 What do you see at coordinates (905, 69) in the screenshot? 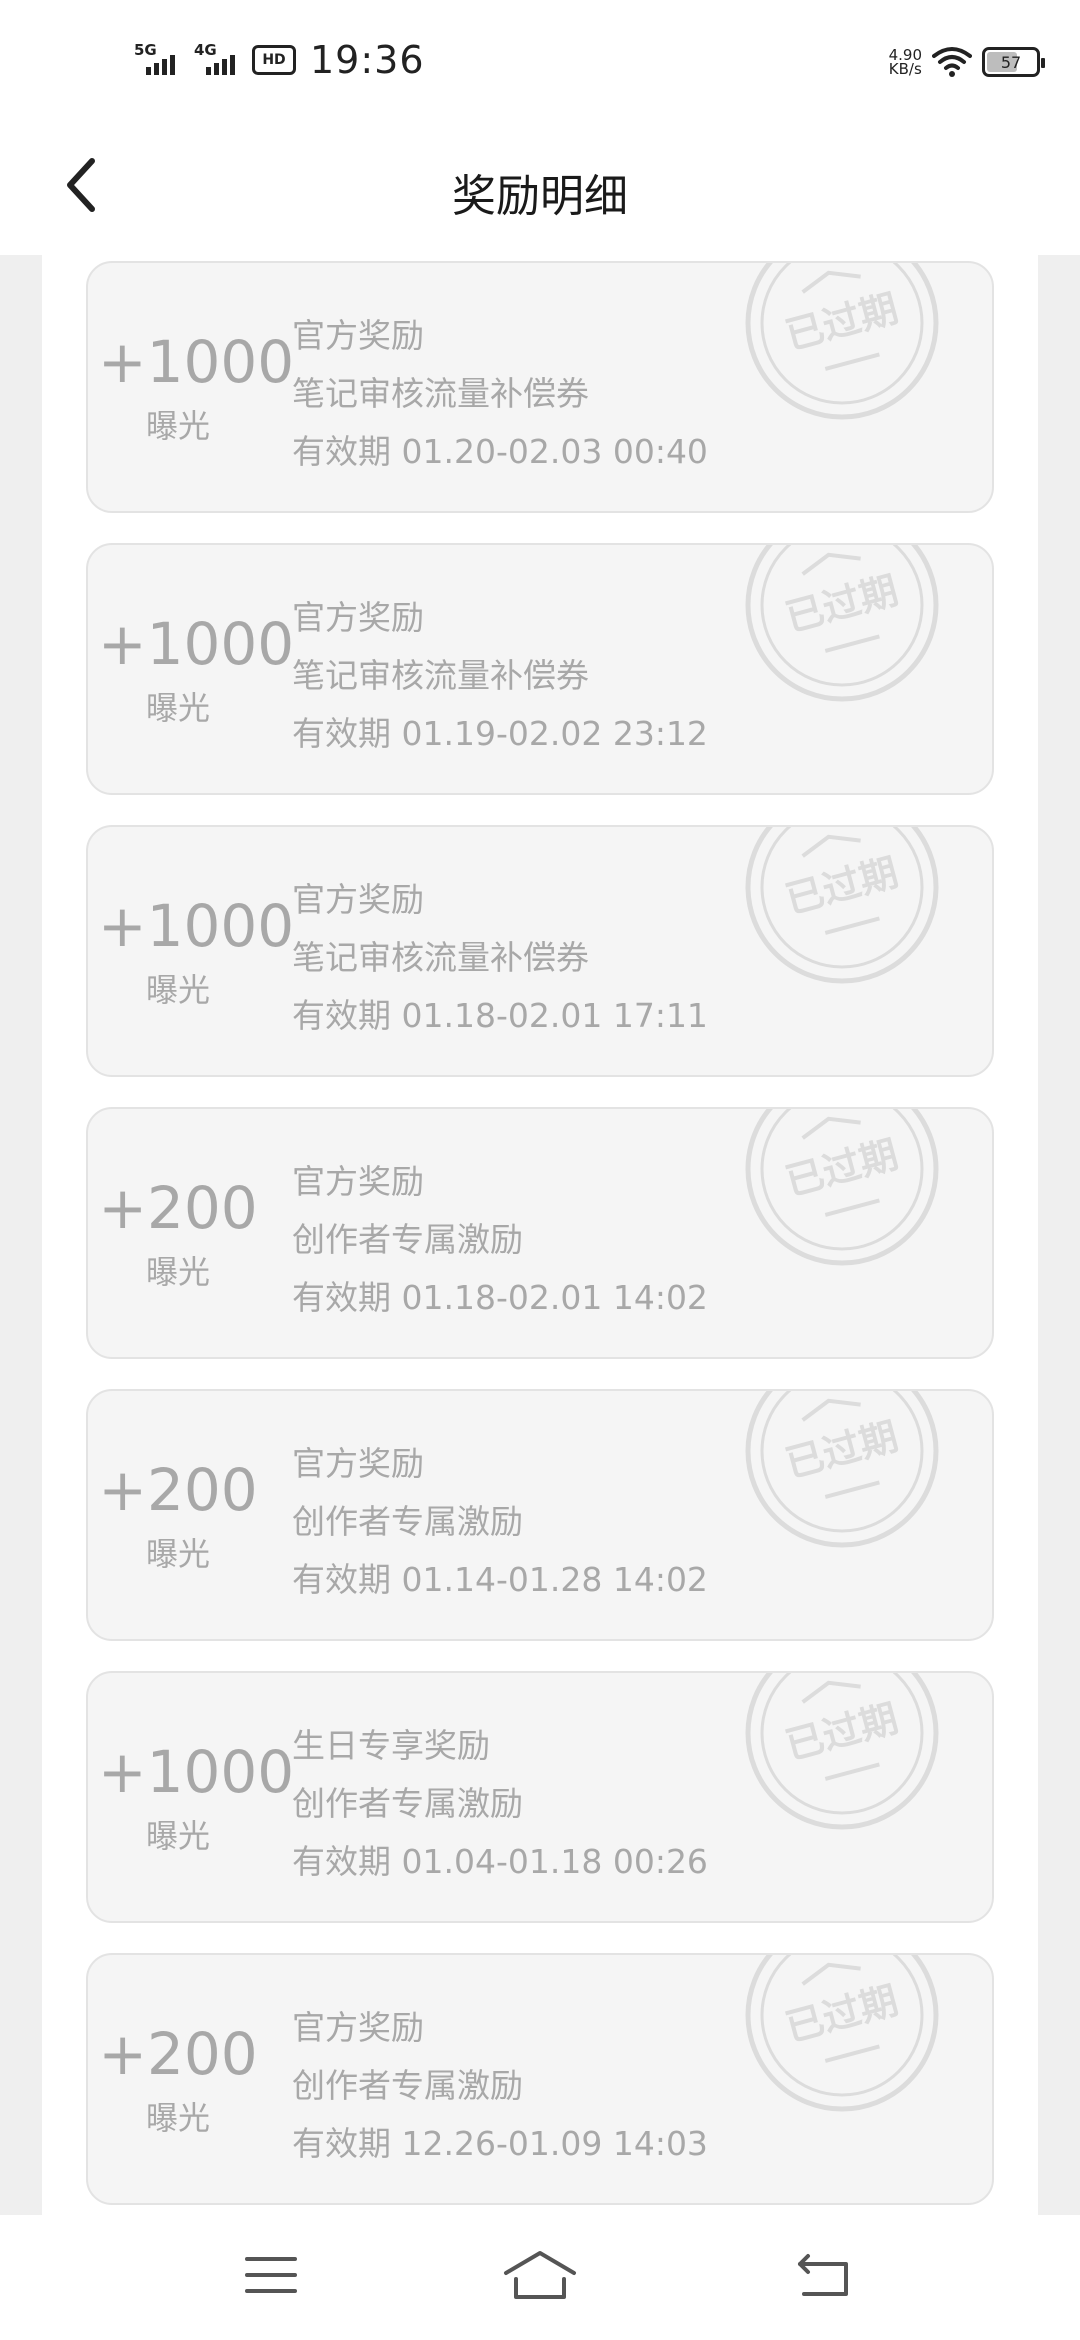
I see `network-speed-unit: KB/s` at bounding box center [905, 69].